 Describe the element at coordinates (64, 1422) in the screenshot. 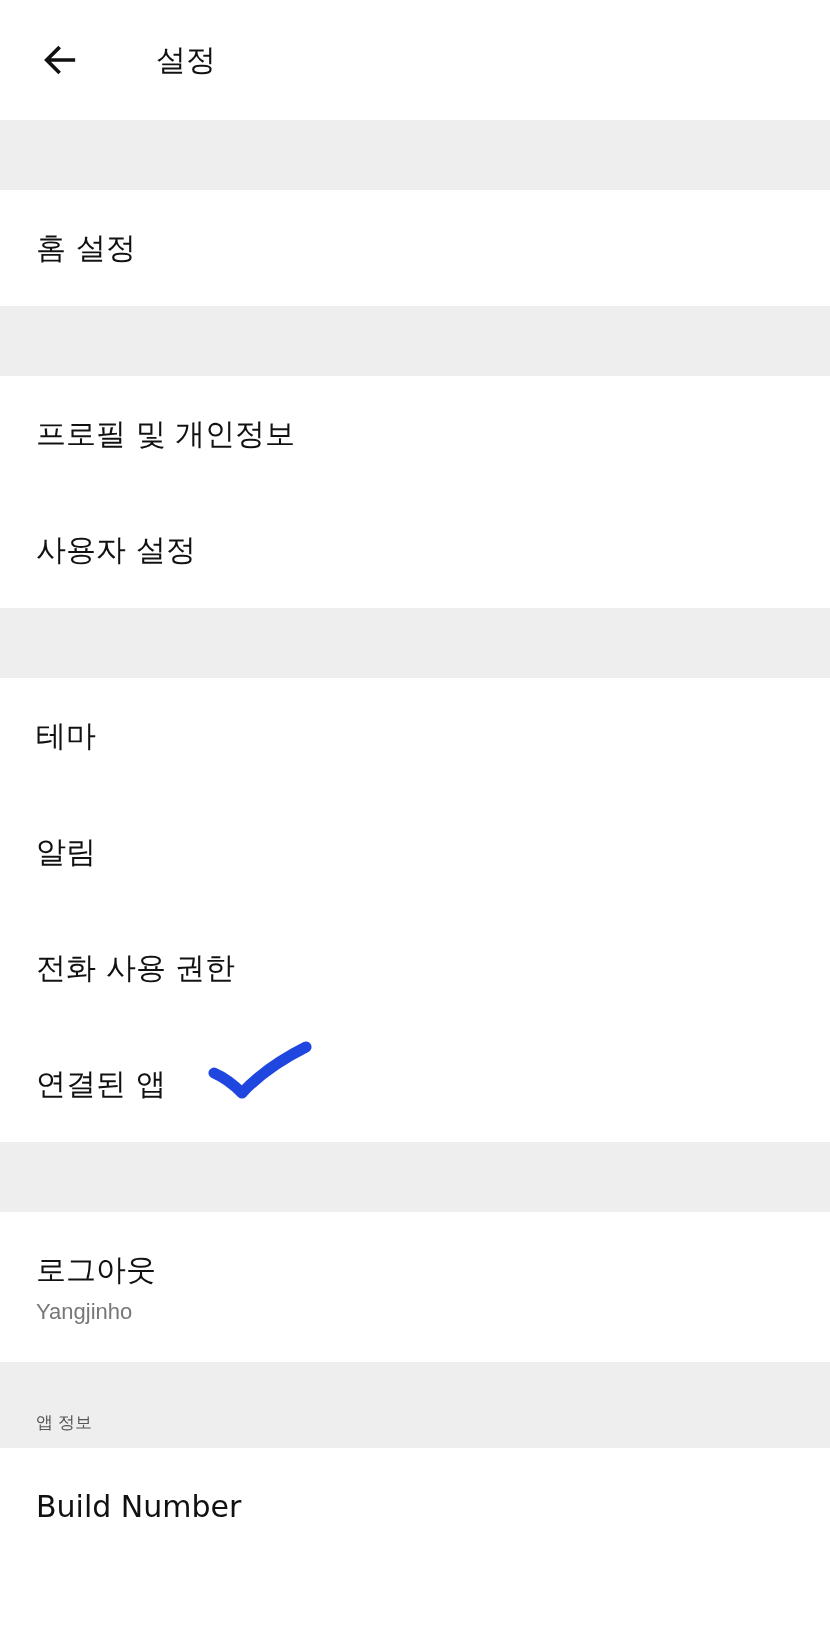

I see `section-header: 앱 정보` at that location.